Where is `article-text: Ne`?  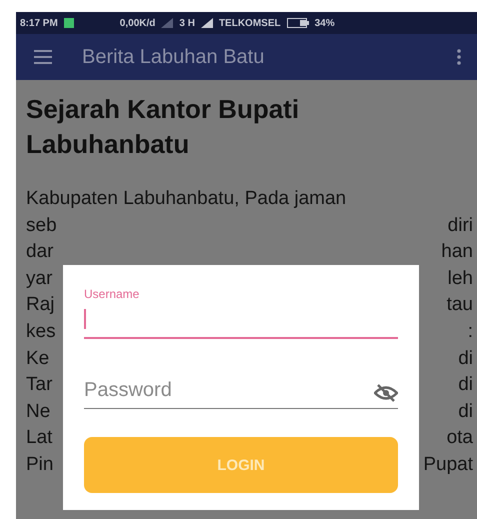 article-text: Ne is located at coordinates (38, 412).